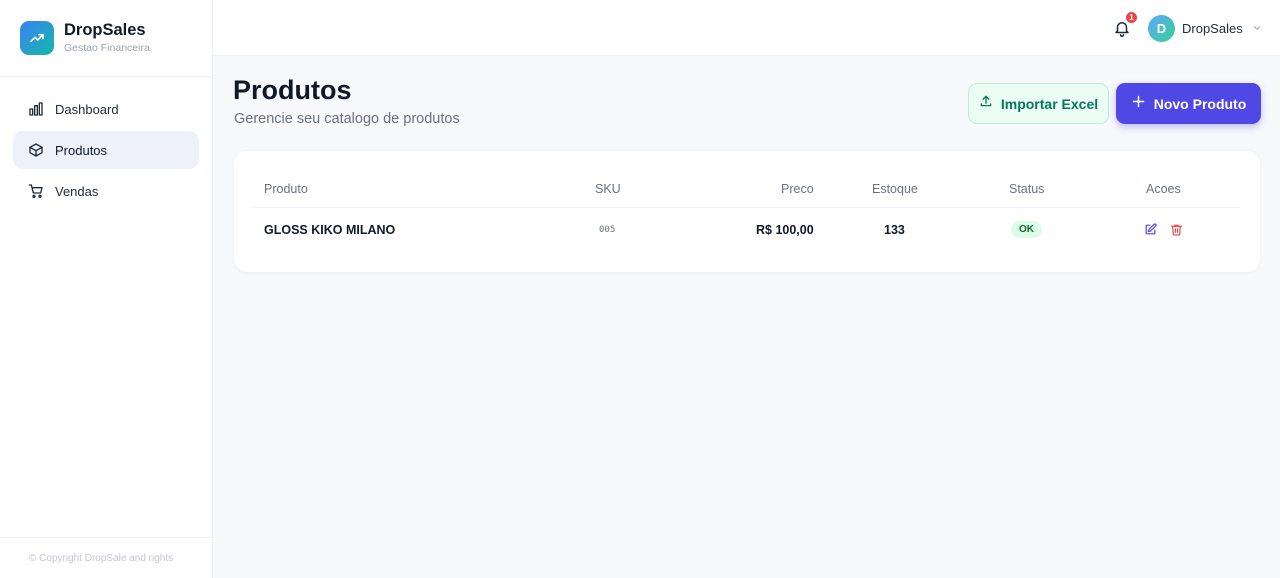 This screenshot has height=578, width=1280. What do you see at coordinates (986, 103) in the screenshot?
I see `upload-icon` at bounding box center [986, 103].